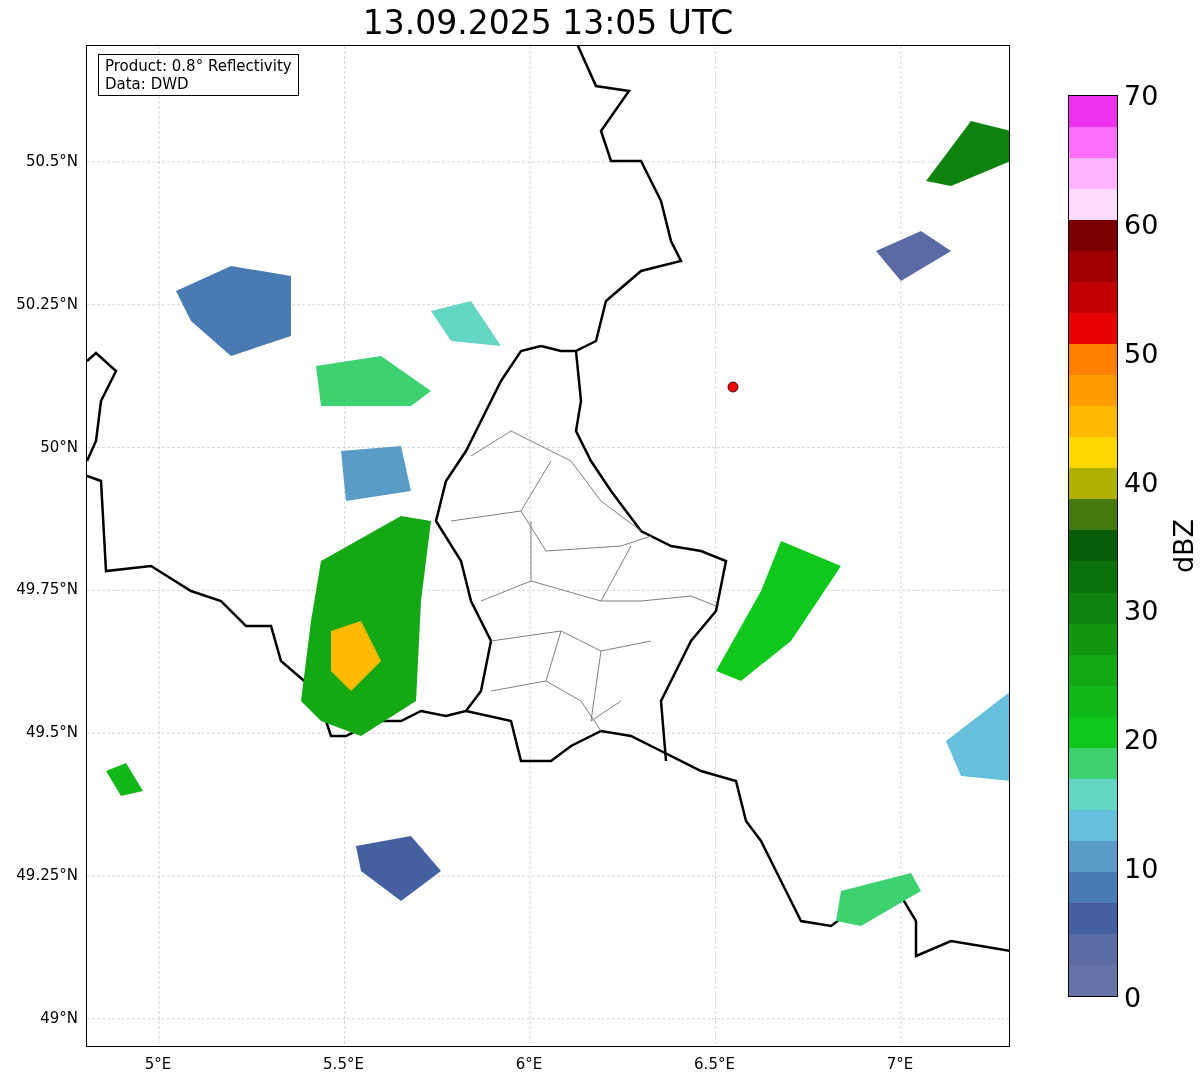  What do you see at coordinates (1141, 610) in the screenshot?
I see `colorbar-tick-label: 30` at bounding box center [1141, 610].